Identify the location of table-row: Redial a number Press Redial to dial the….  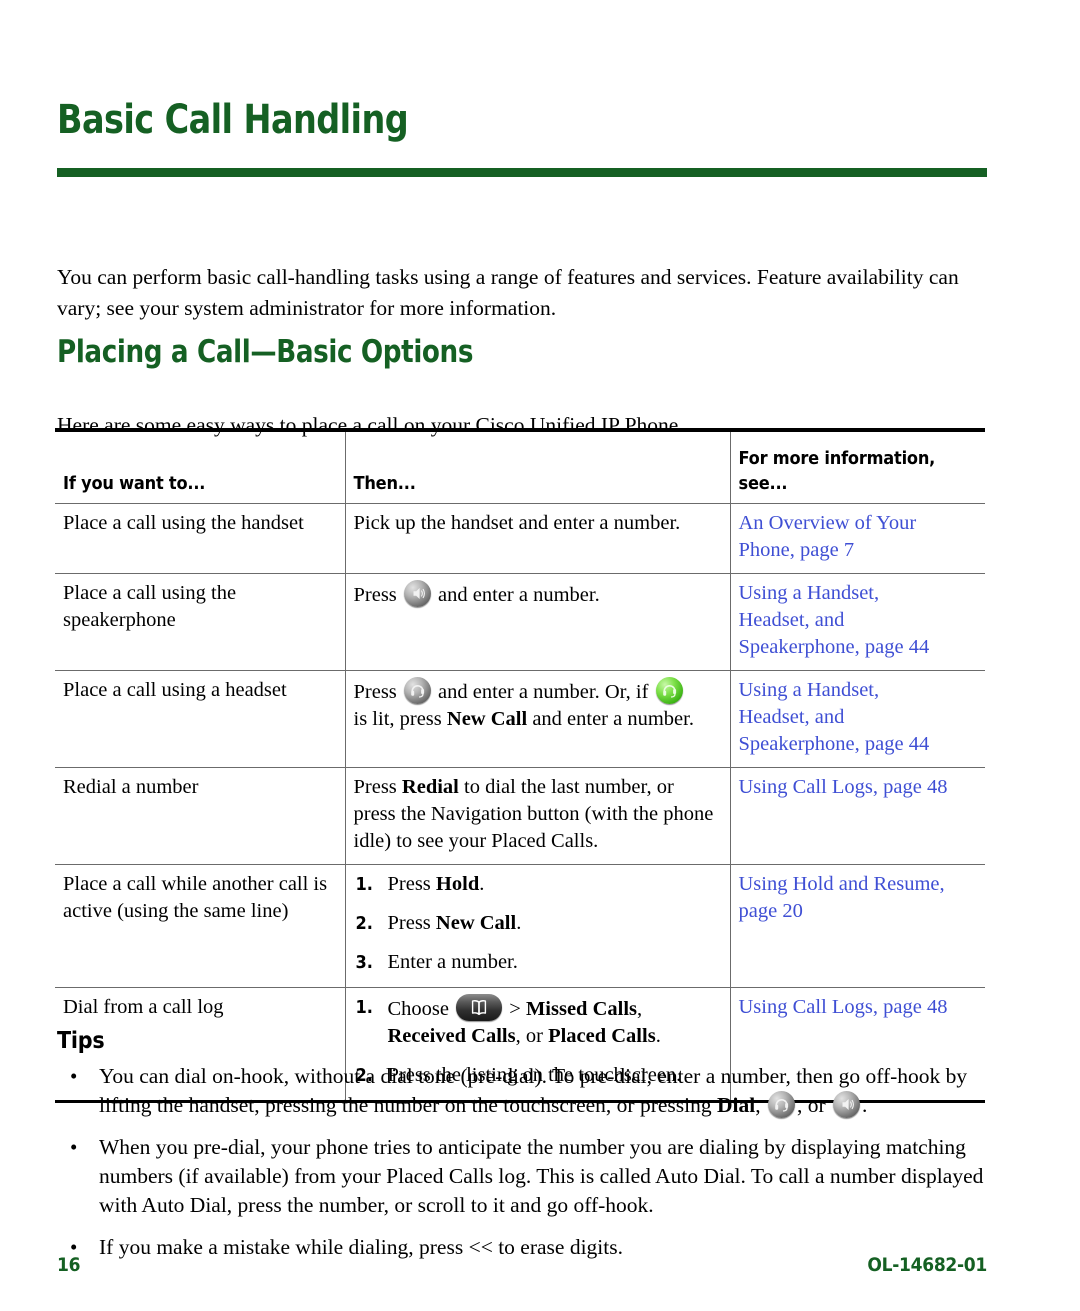
(520, 816).